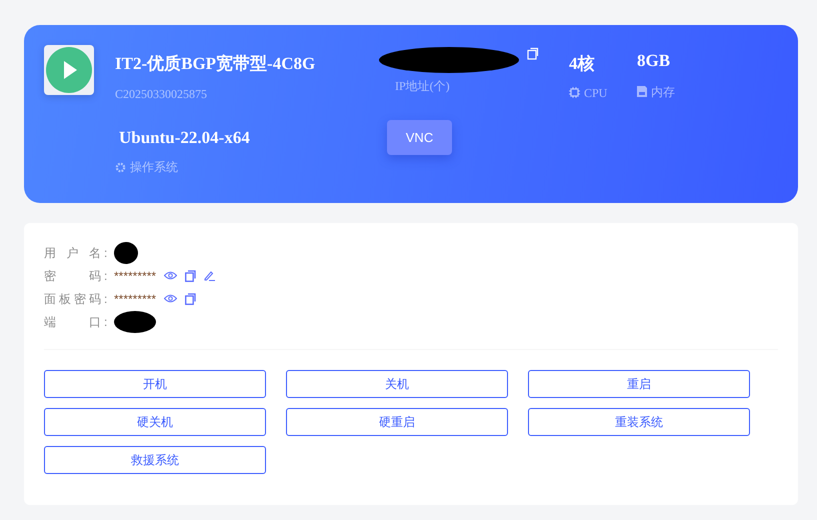 The width and height of the screenshot is (817, 520). Describe the element at coordinates (74, 299) in the screenshot. I see `field-label: 面板密码` at that location.